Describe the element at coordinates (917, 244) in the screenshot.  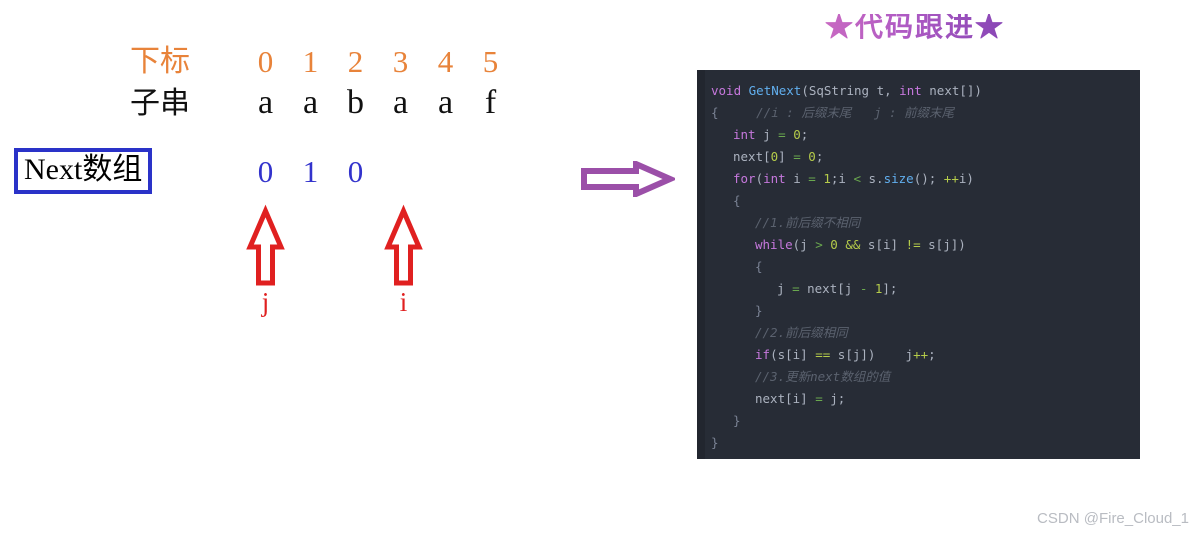
I see `code-token: !=` at that location.